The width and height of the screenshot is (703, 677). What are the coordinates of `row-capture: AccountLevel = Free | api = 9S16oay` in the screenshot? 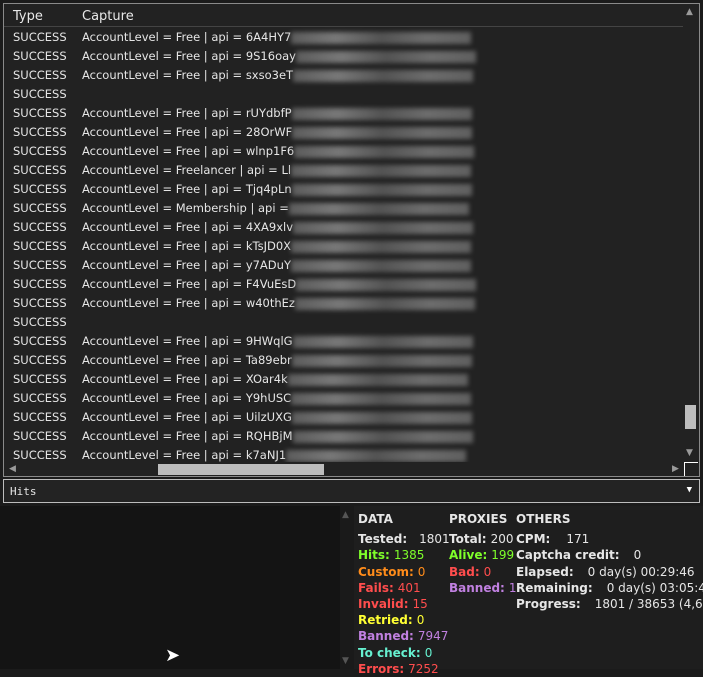 It's located at (279, 56).